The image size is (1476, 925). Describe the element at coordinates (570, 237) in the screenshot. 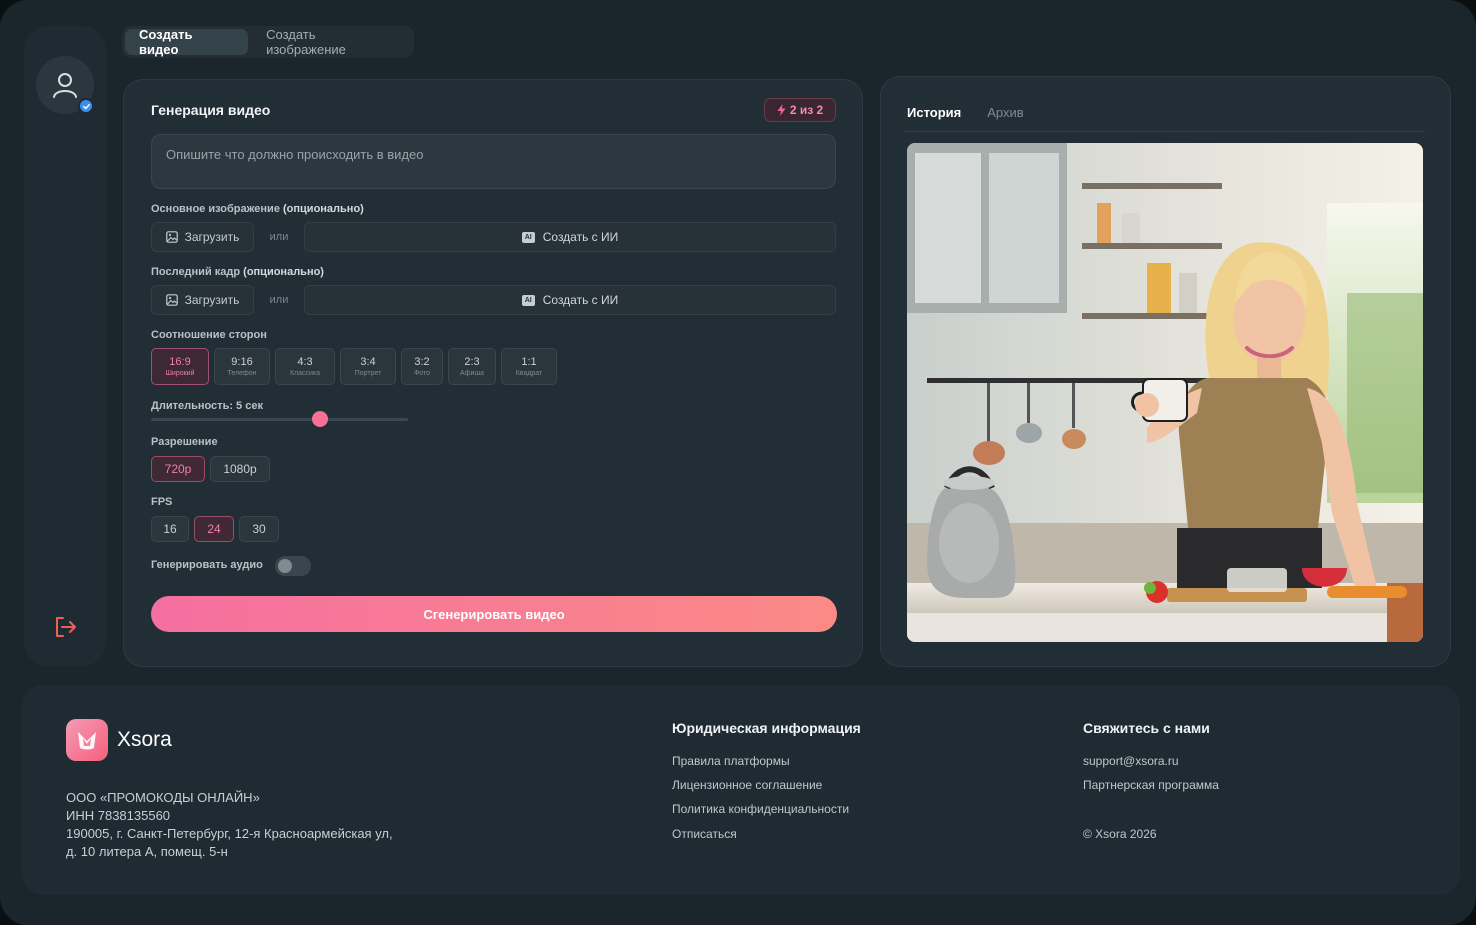

I see `main-image-create-ai-button: AI Создать с ИИ` at that location.